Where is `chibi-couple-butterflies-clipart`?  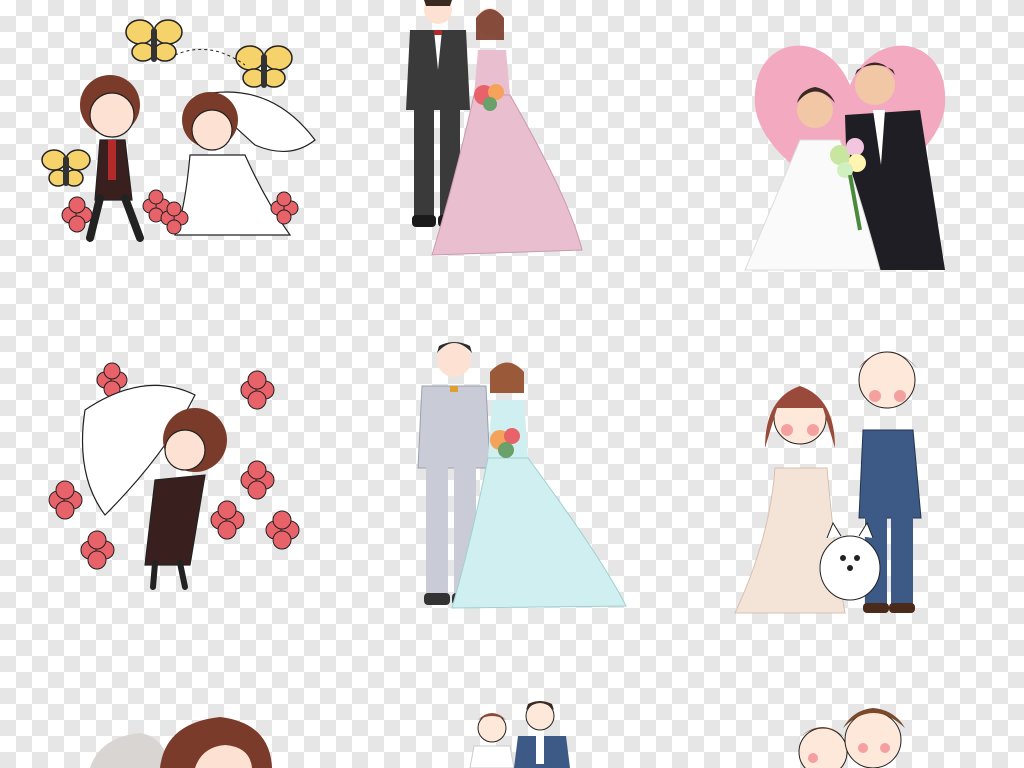
chibi-couple-butterflies-clipart is located at coordinates (180, 127).